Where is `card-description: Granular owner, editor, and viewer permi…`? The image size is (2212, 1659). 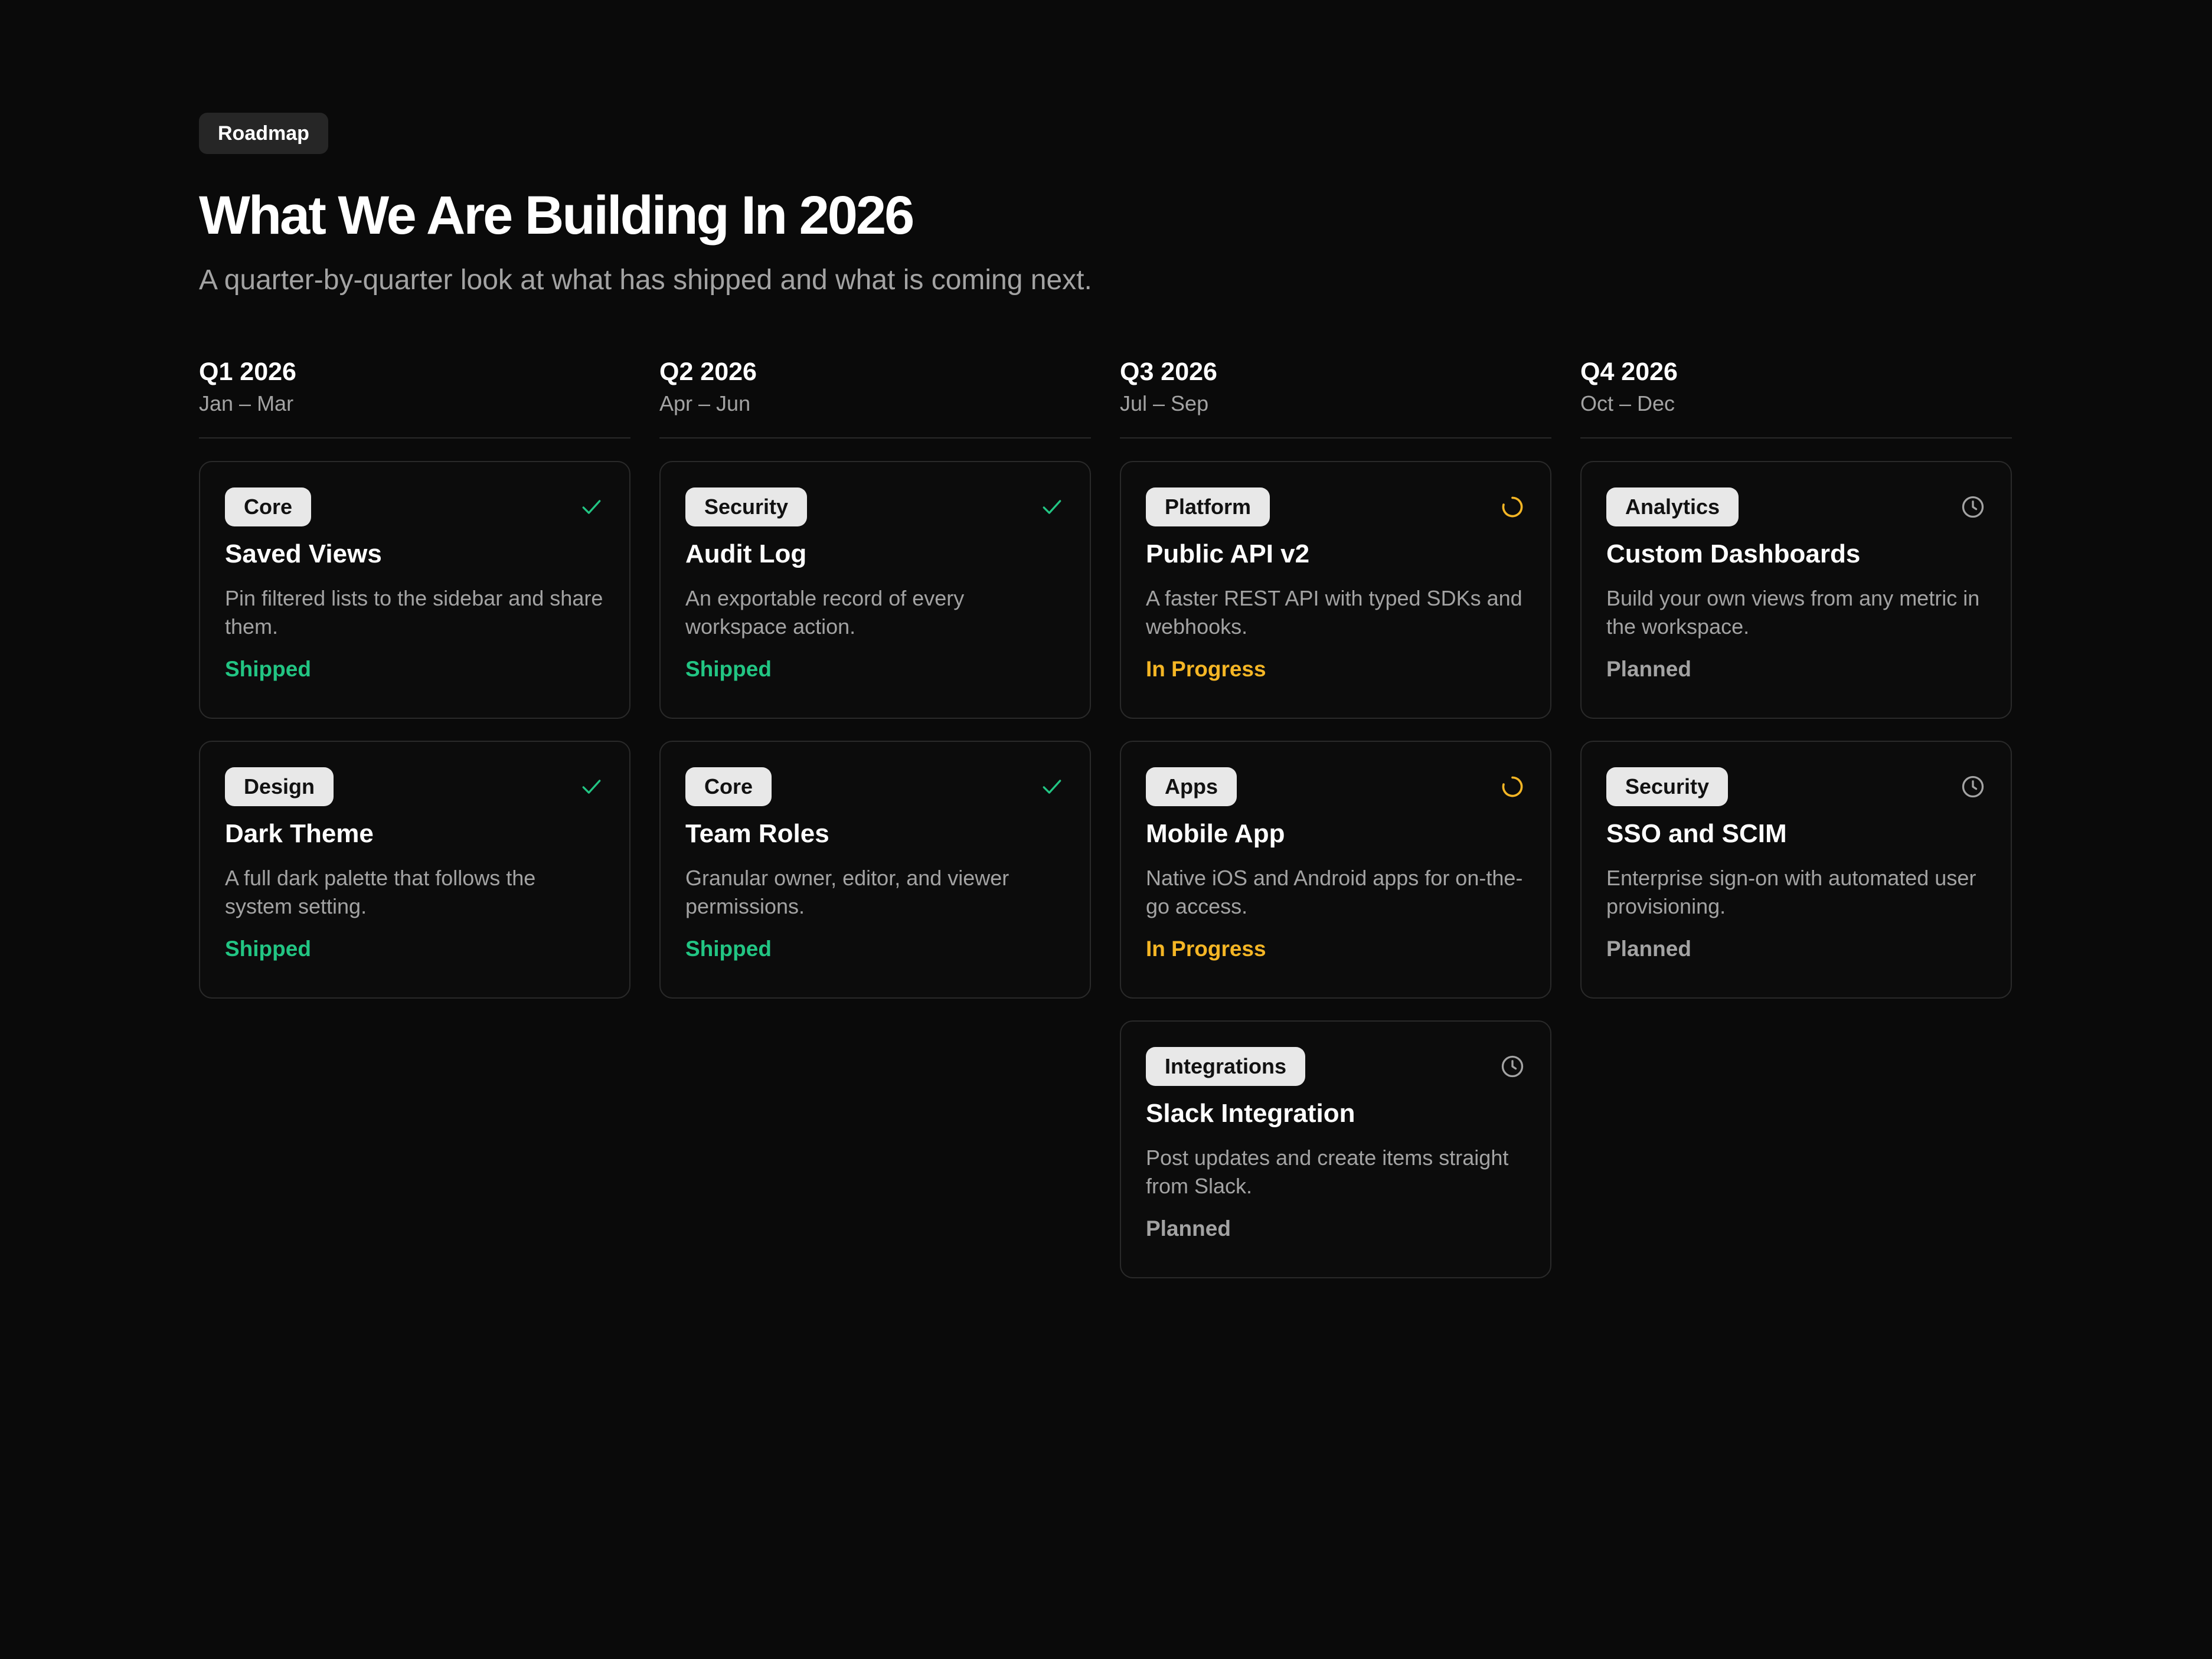 card-description: Granular owner, editor, and viewer permi… is located at coordinates (847, 891).